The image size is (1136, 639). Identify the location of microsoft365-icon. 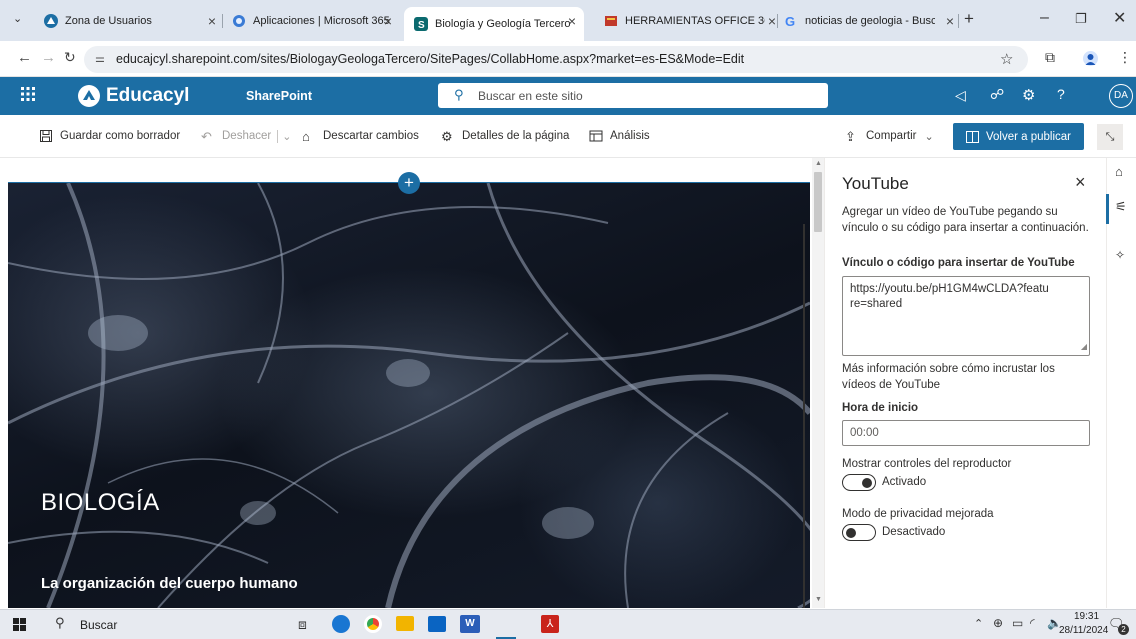
(239, 21).